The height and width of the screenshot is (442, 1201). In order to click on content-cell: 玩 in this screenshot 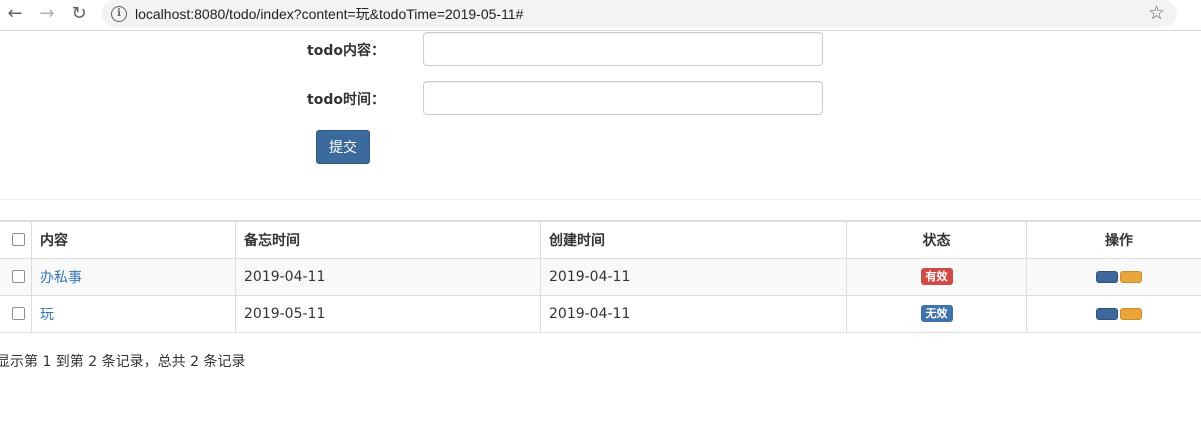, I will do `click(133, 313)`.